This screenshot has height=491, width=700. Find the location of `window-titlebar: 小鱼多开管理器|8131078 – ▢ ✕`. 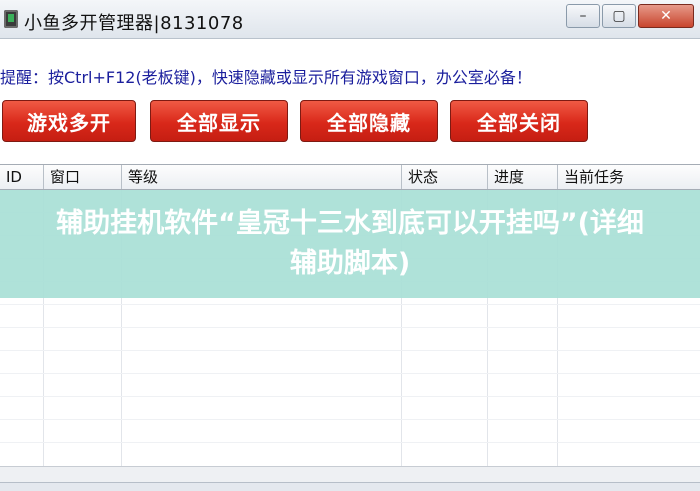

window-titlebar: 小鱼多开管理器|8131078 – ▢ ✕ is located at coordinates (350, 19).